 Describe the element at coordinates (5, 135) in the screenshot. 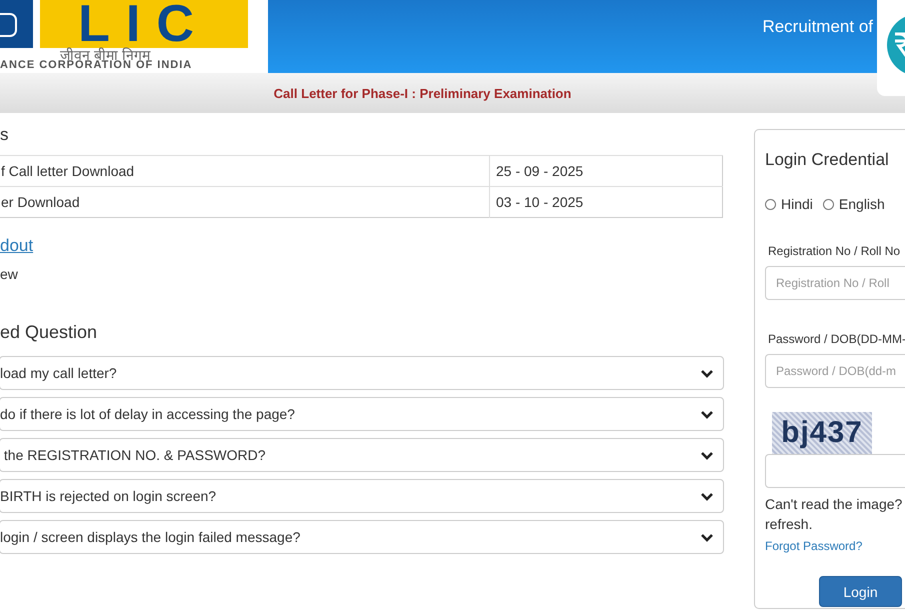

I see `section-heading: s` at that location.